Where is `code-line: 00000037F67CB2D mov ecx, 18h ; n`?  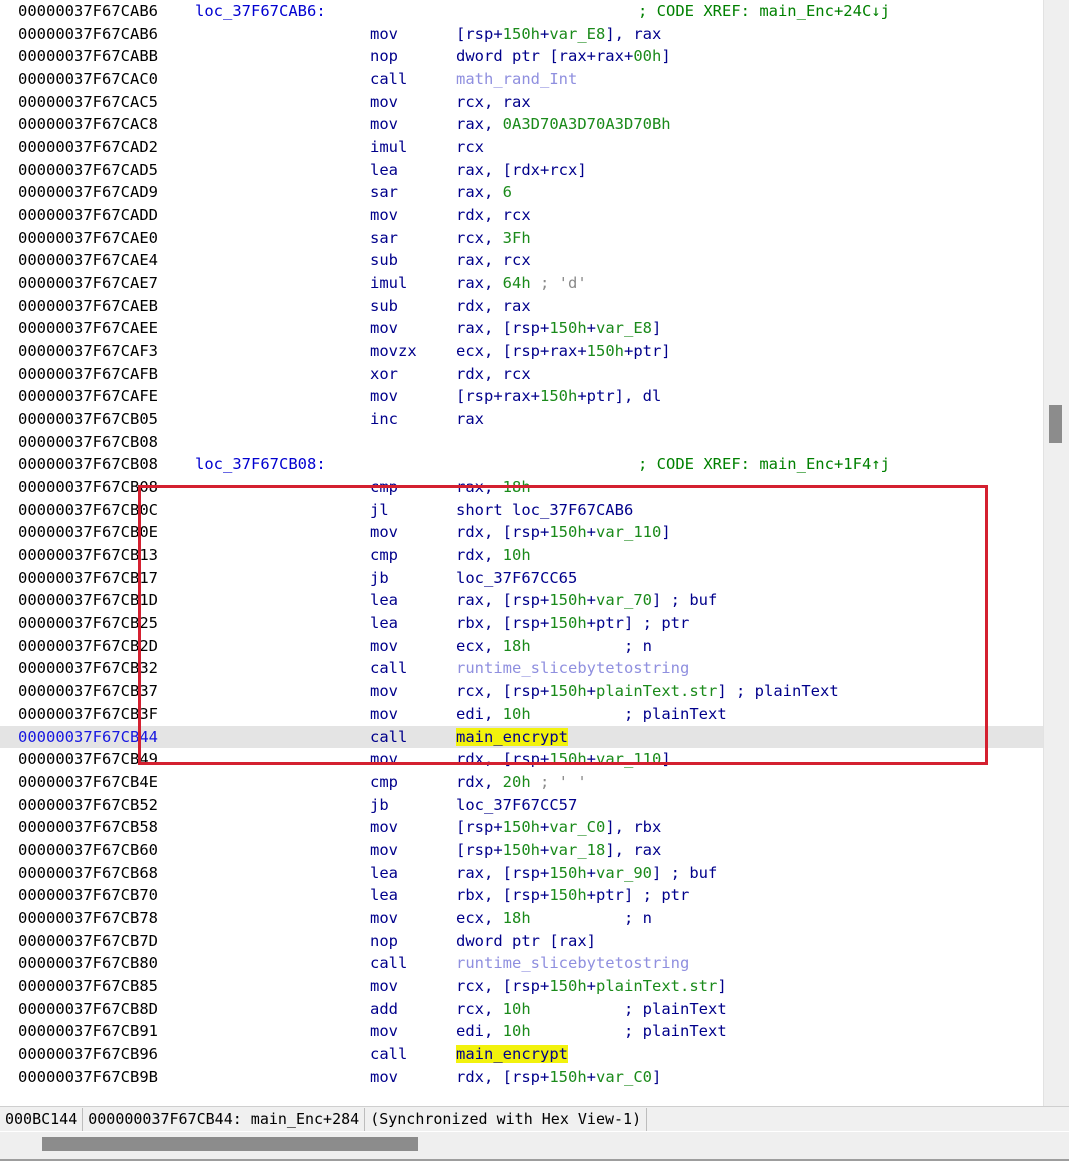 code-line: 00000037F67CB2D mov ecx, 18h ; n is located at coordinates (521, 646).